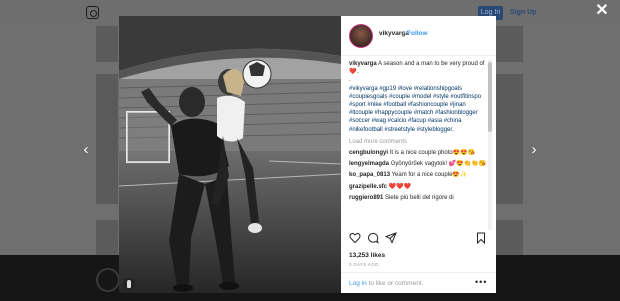 The width and height of the screenshot is (620, 301). Describe the element at coordinates (361, 36) in the screenshot. I see `avatar` at that location.